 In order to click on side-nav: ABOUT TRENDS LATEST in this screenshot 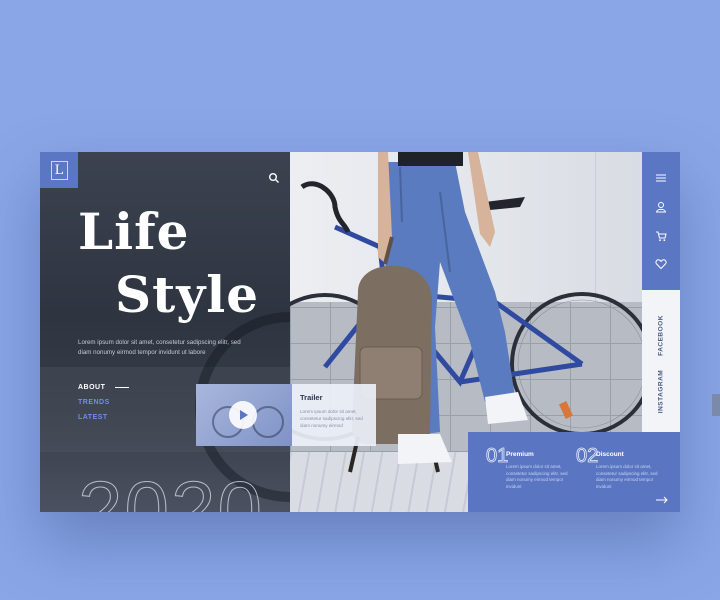, I will do `click(103, 406)`.